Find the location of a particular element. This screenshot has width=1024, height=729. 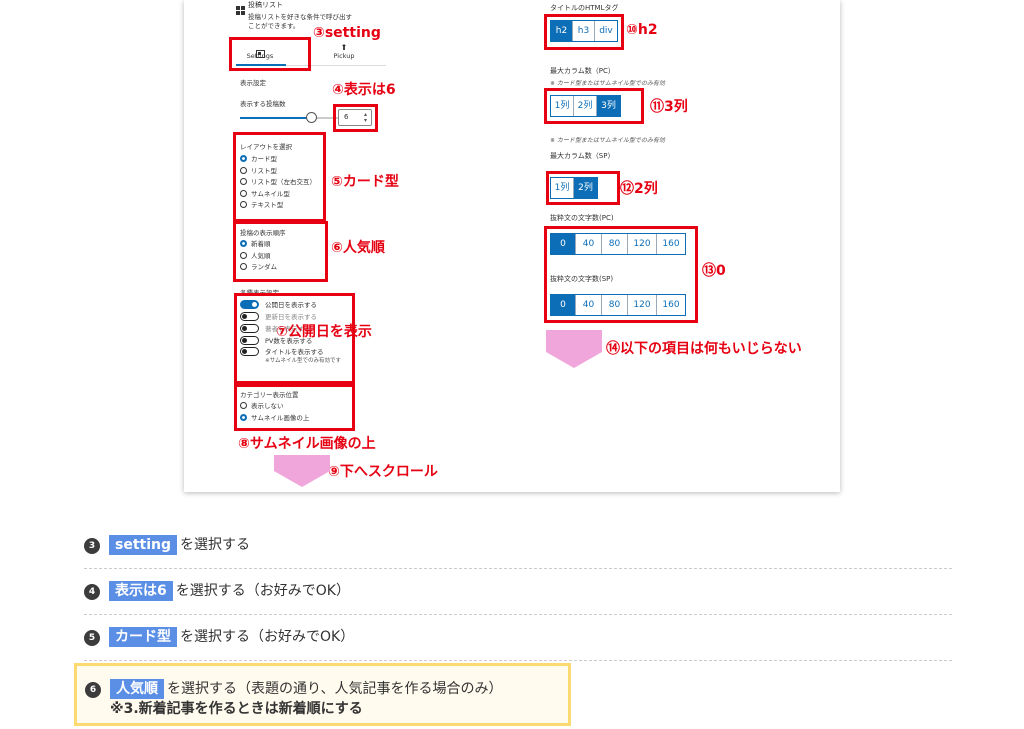

tab-pickup: ⬆ Pickup is located at coordinates (344, 51).